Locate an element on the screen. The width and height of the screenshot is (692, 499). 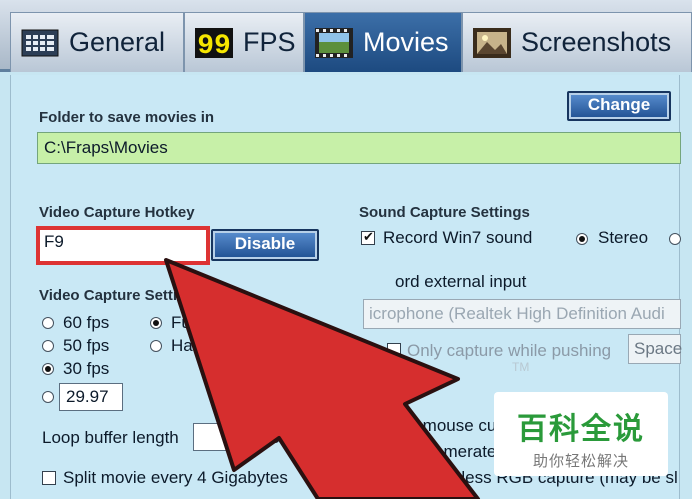
hotkey-field: F9 is located at coordinates (123, 245).